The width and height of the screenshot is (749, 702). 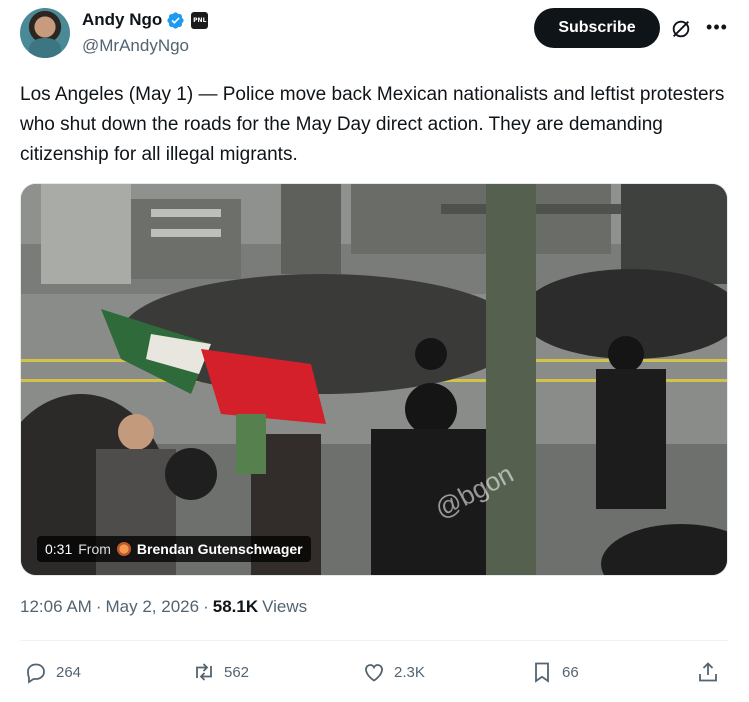 I want to click on video-duration-overlay: 0:31 From Brendan Gutenschwager, so click(x=174, y=549).